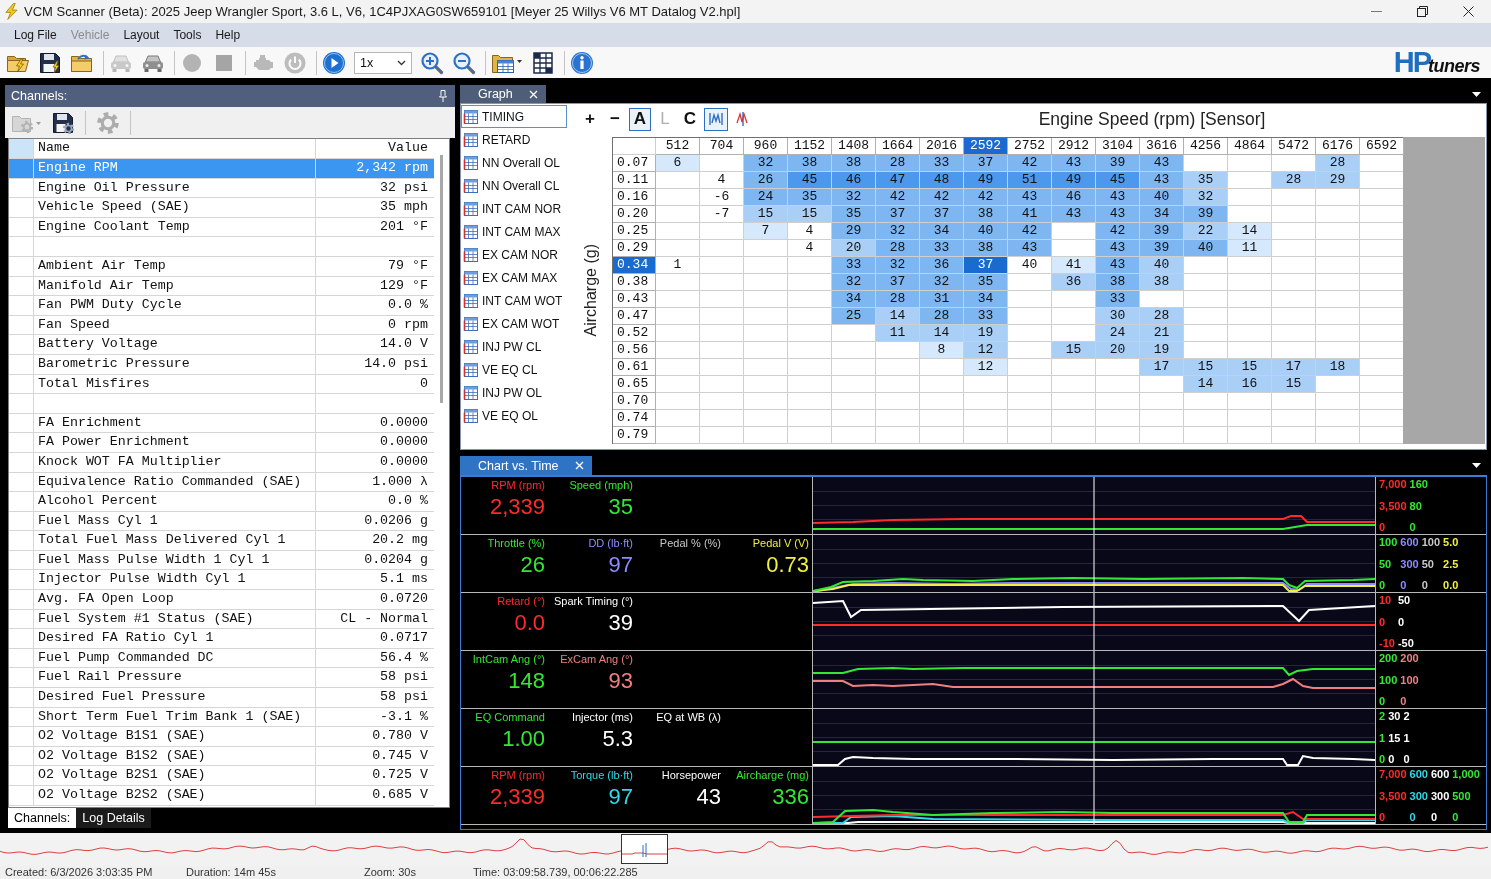  What do you see at coordinates (221, 658) in the screenshot?
I see `channel-row: Fuel Pump Commanded DC 56.4 %` at bounding box center [221, 658].